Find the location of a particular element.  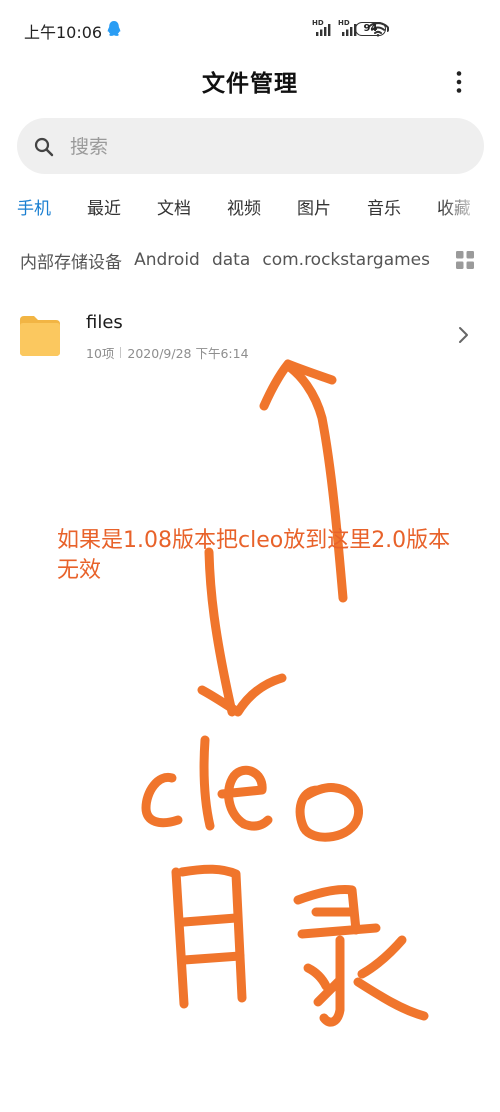

breadcrumb-item-android: Android is located at coordinates (167, 260).